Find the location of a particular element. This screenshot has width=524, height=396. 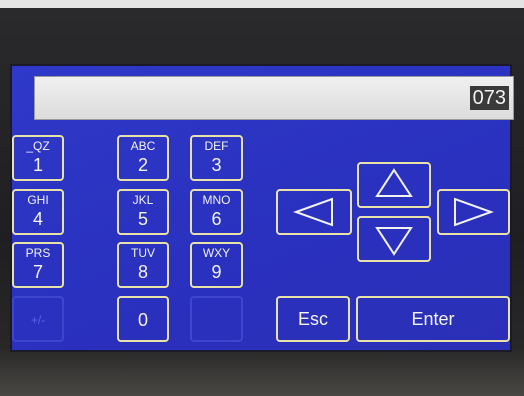

key-6-letters: MNO is located at coordinates (216, 200).